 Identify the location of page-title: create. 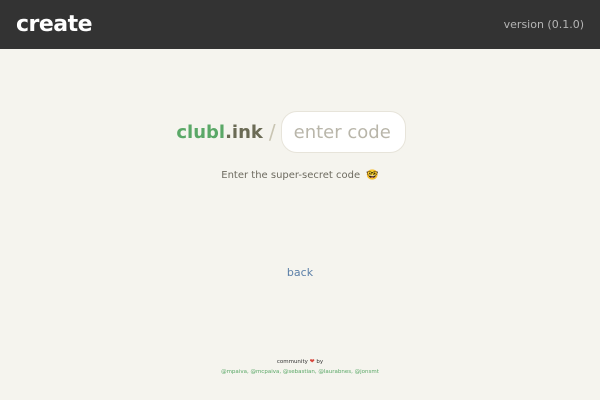
(54, 24).